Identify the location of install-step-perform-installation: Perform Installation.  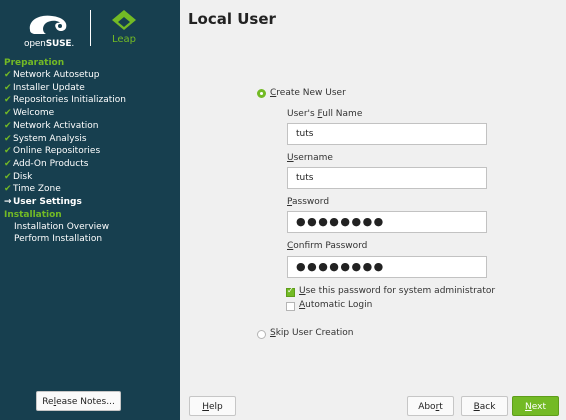
(90, 239).